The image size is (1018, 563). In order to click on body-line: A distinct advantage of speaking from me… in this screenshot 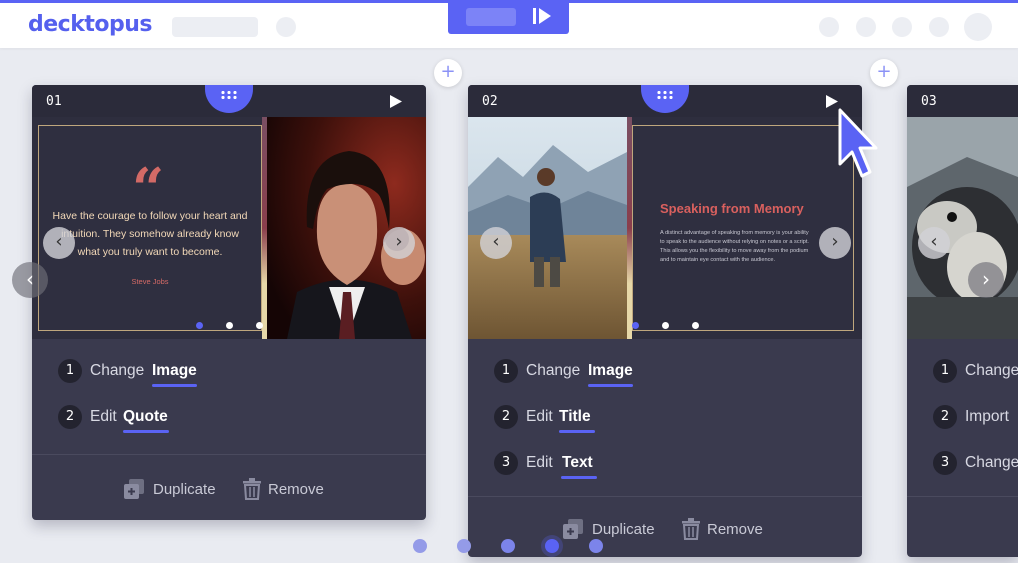, I will do `click(734, 233)`.